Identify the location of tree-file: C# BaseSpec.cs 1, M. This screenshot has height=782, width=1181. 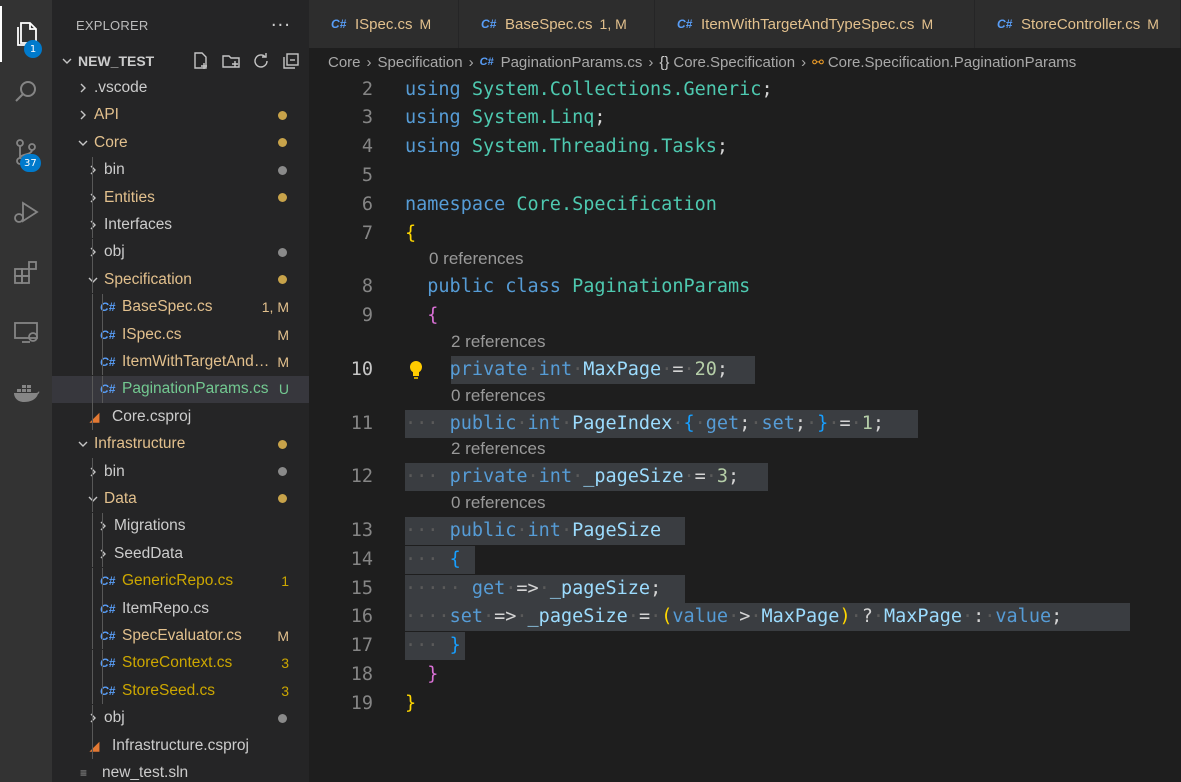
(180, 307).